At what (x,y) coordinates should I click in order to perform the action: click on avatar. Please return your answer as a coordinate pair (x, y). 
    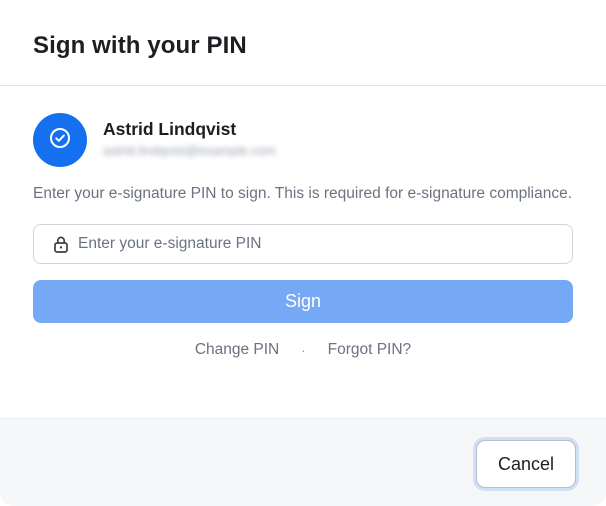
    Looking at the image, I should click on (60, 140).